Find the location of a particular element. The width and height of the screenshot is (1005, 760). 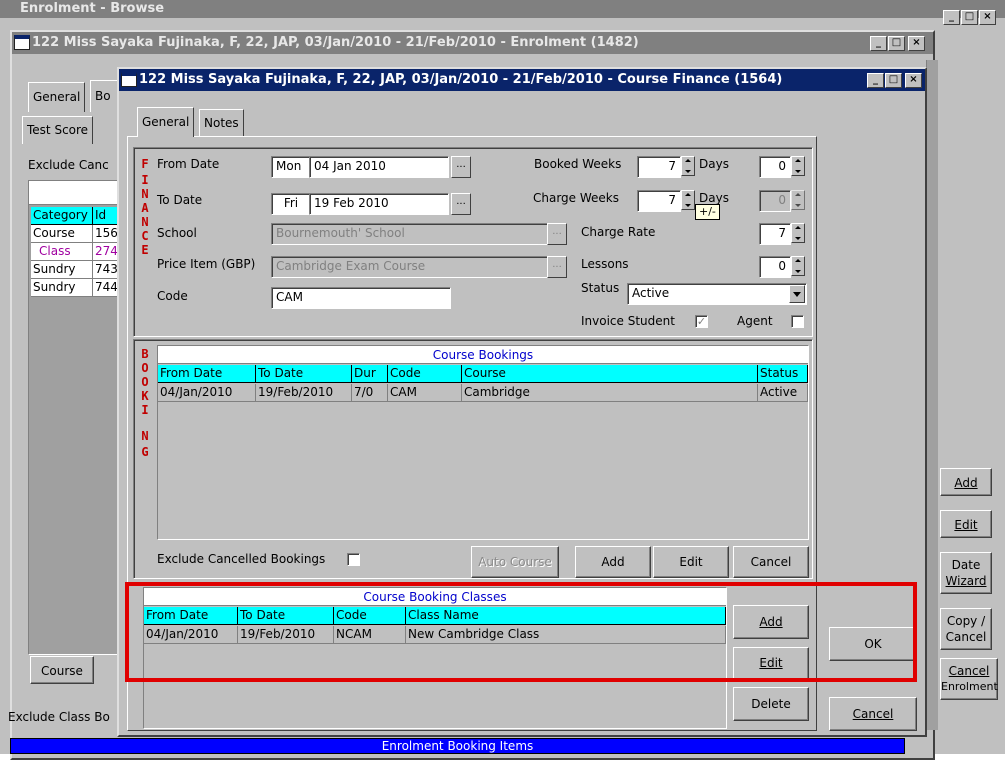

tab-bookings-label: Bo is located at coordinates (103, 96).